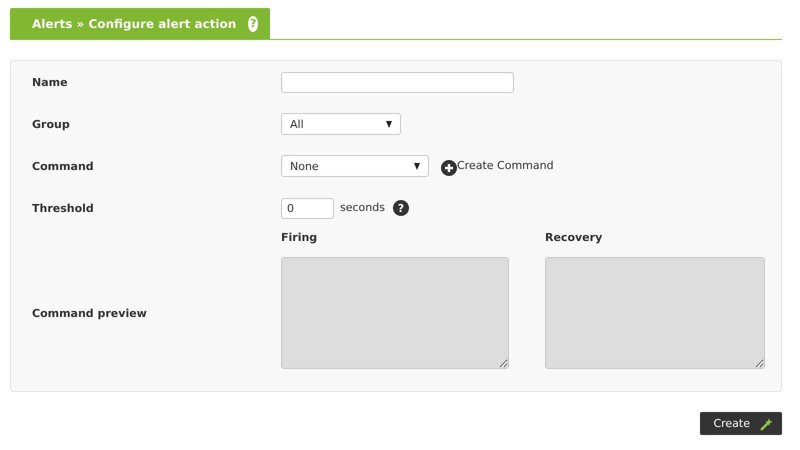  I want to click on field-label: Threshold, so click(63, 208).